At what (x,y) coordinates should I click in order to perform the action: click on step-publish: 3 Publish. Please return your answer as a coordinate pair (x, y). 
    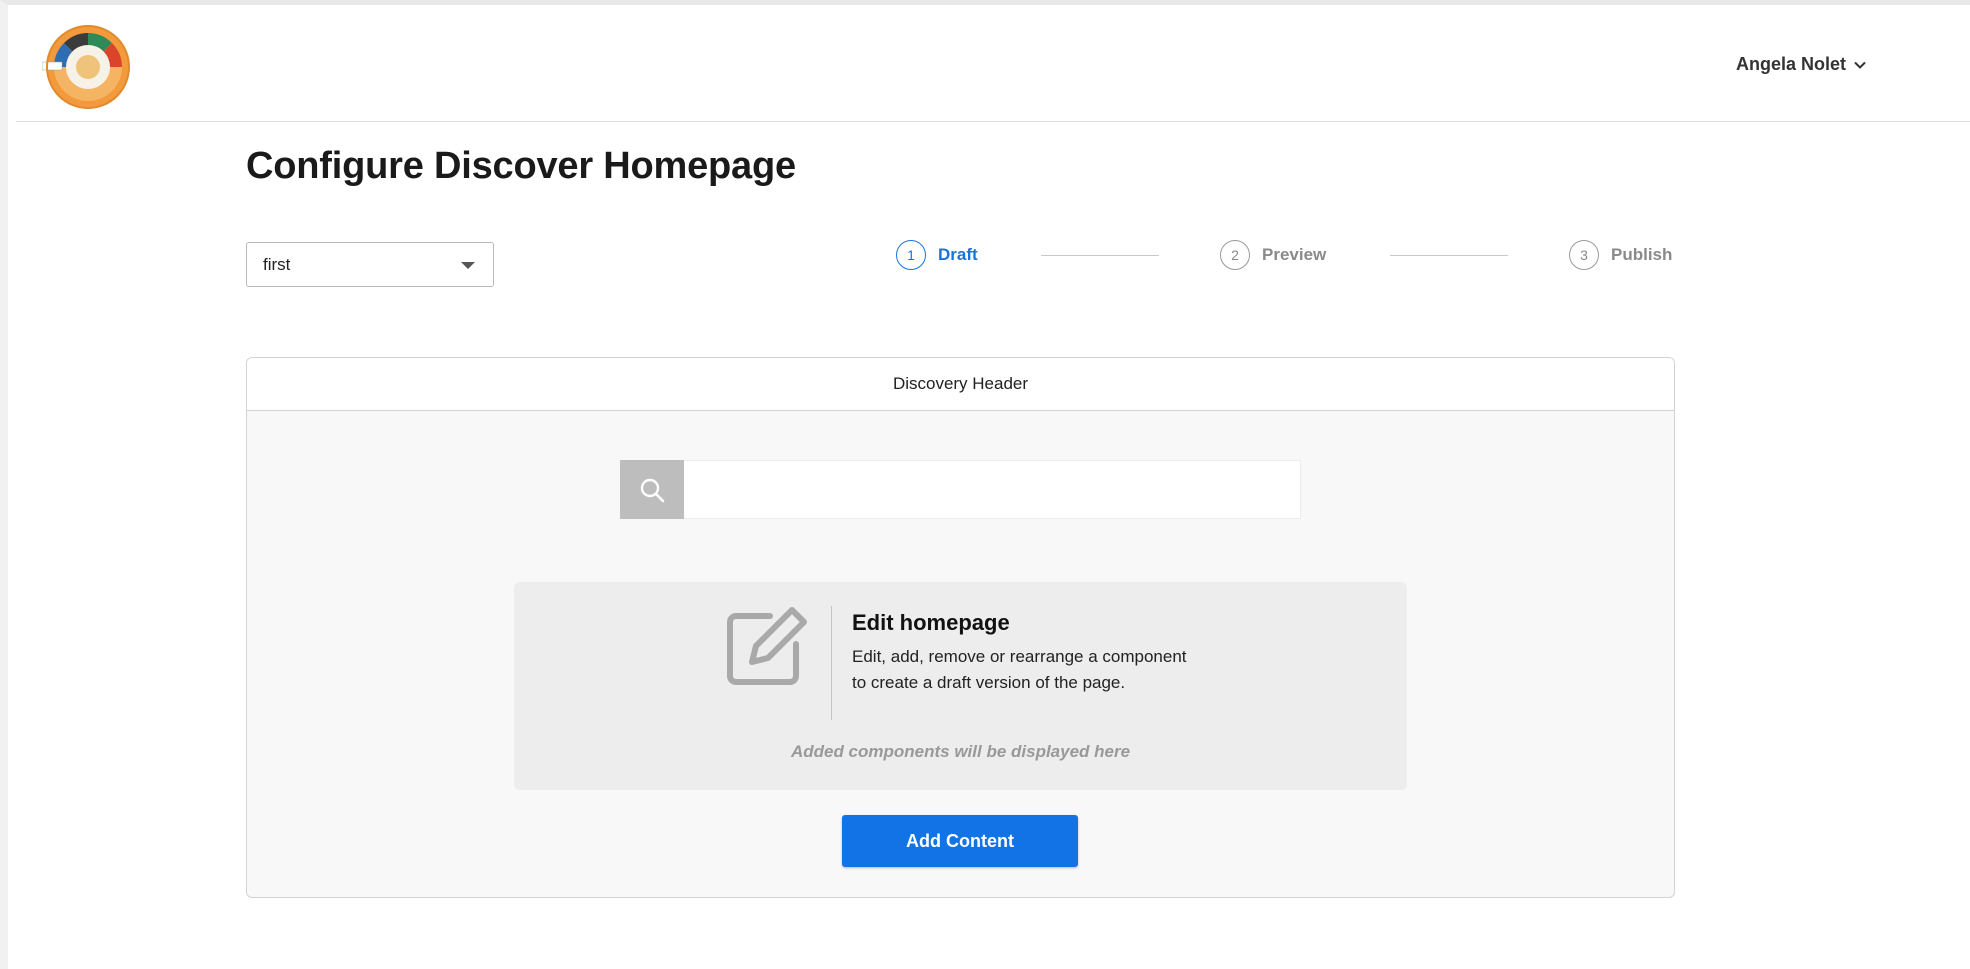
    Looking at the image, I should click on (1620, 255).